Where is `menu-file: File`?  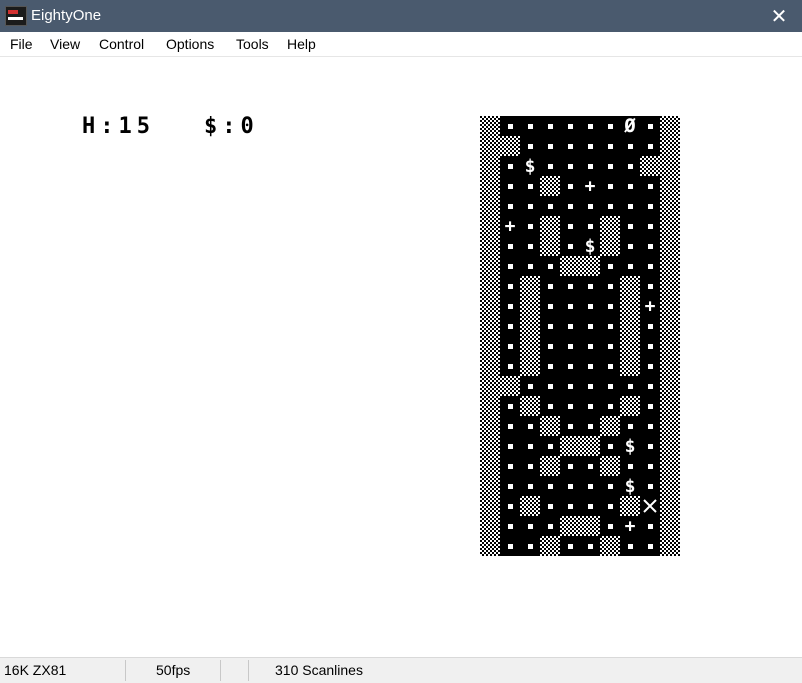 menu-file: File is located at coordinates (21, 44).